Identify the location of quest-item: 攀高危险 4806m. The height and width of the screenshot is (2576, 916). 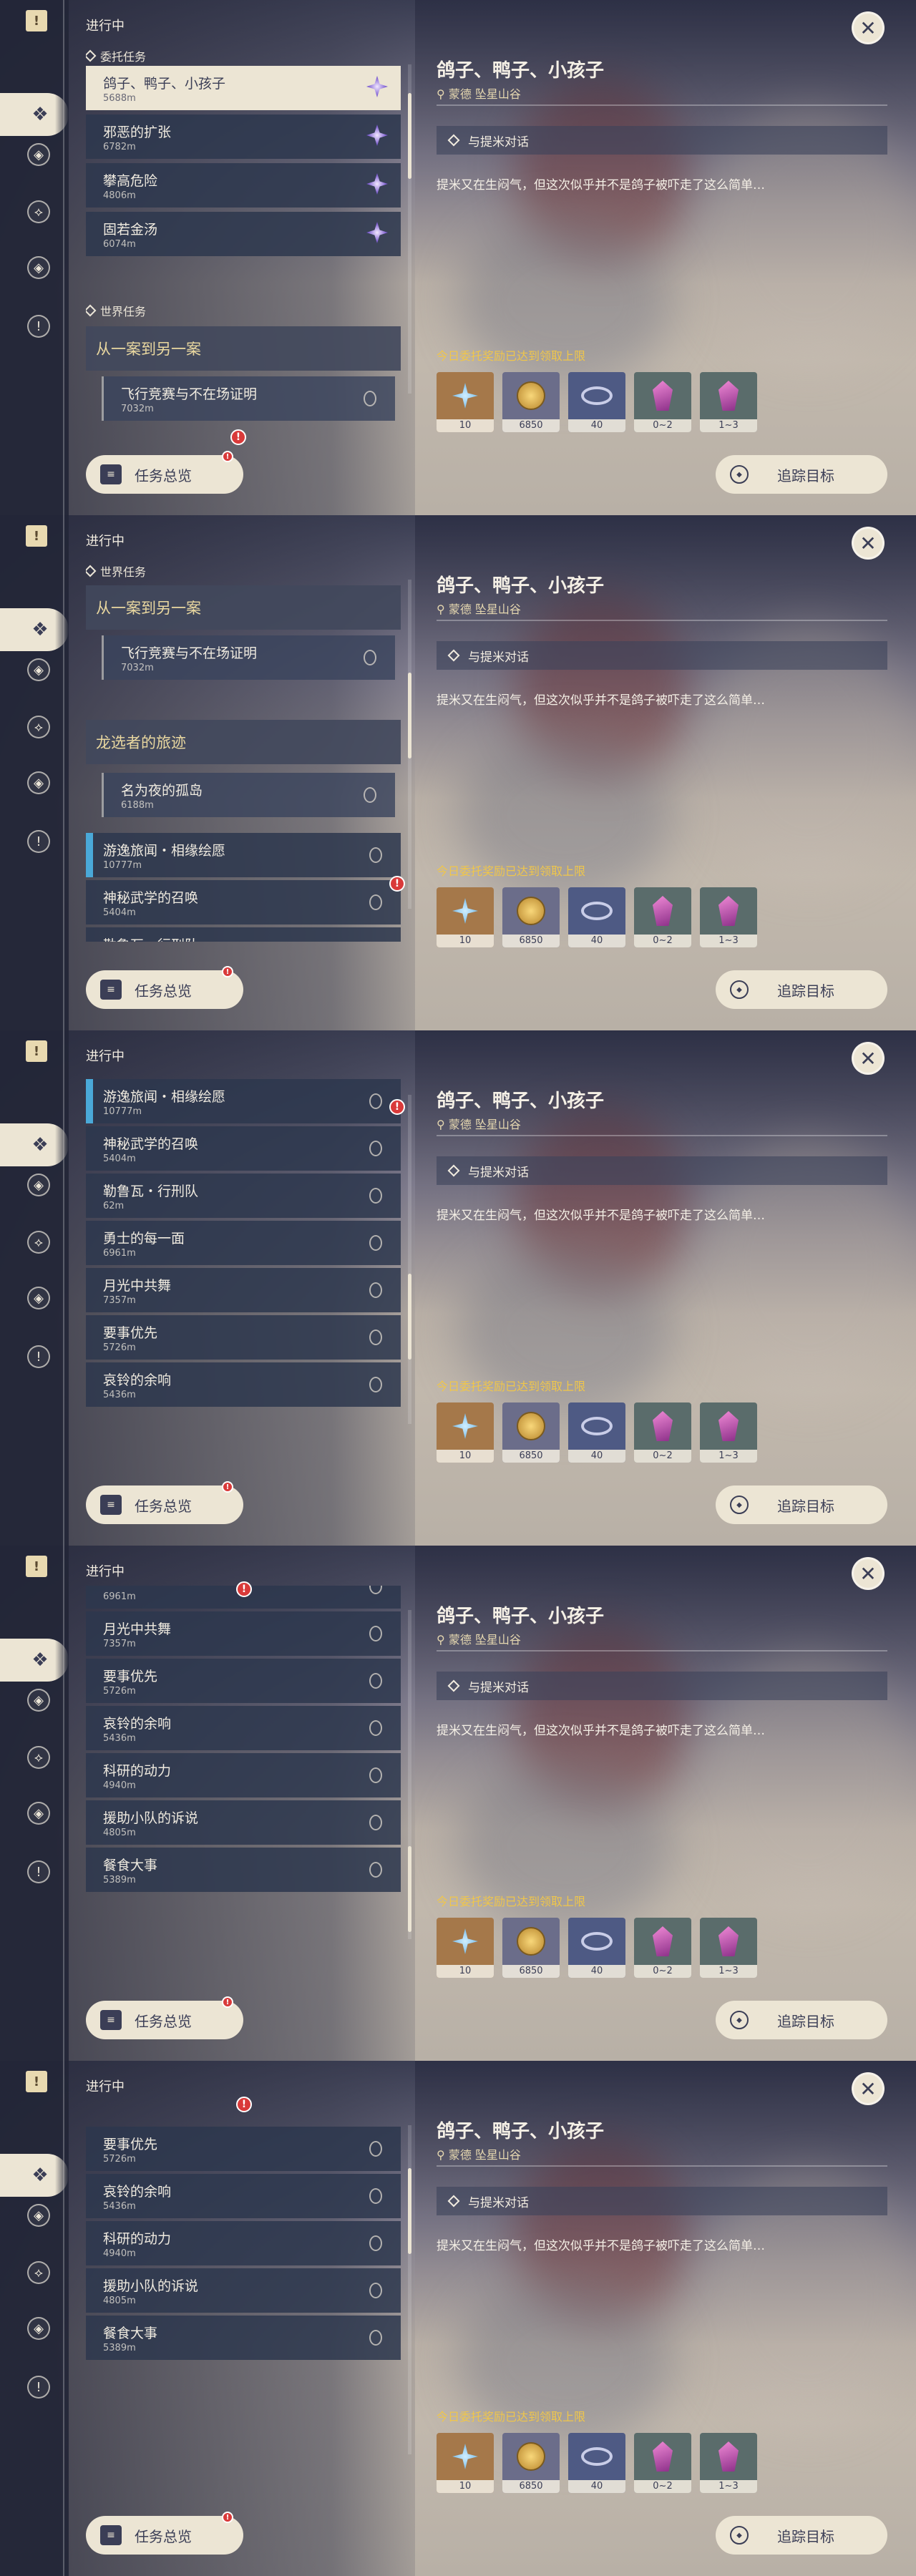
(243, 185).